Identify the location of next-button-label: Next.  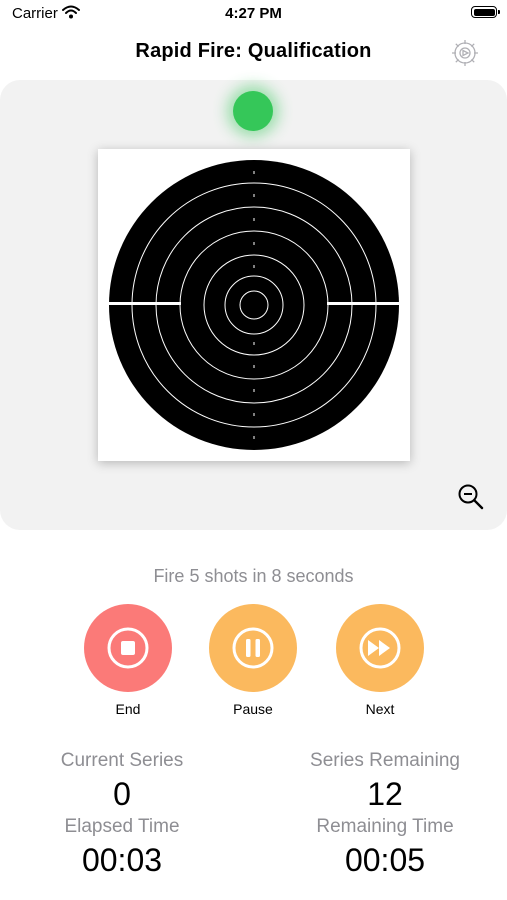
(380, 709).